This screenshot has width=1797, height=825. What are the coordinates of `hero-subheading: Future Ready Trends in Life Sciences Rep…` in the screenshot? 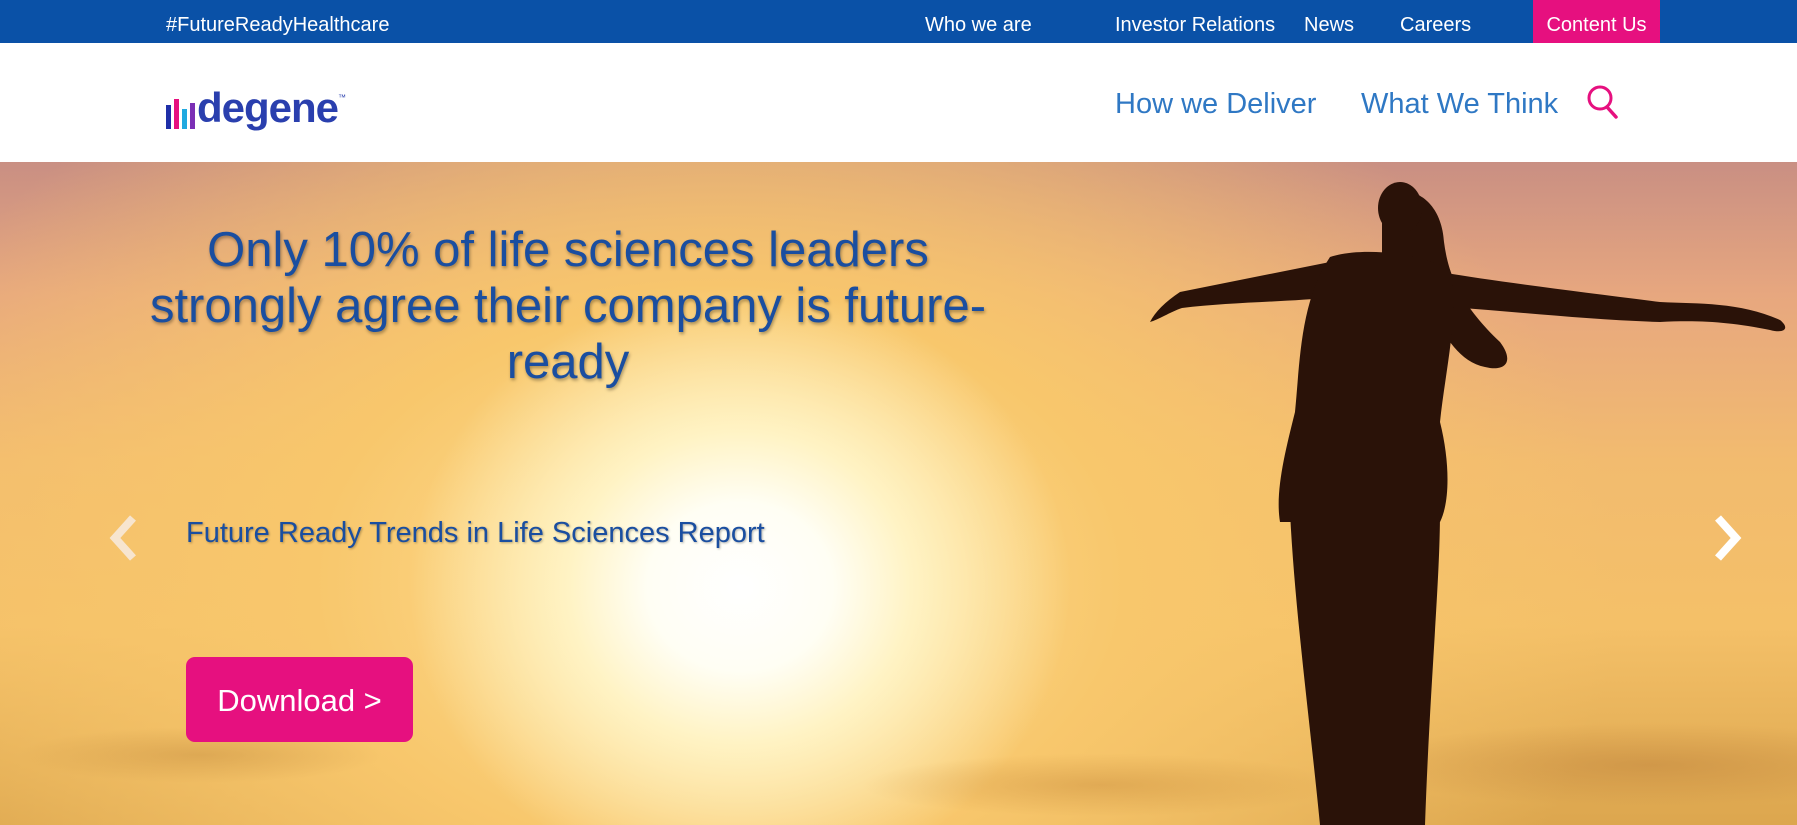 It's located at (475, 533).